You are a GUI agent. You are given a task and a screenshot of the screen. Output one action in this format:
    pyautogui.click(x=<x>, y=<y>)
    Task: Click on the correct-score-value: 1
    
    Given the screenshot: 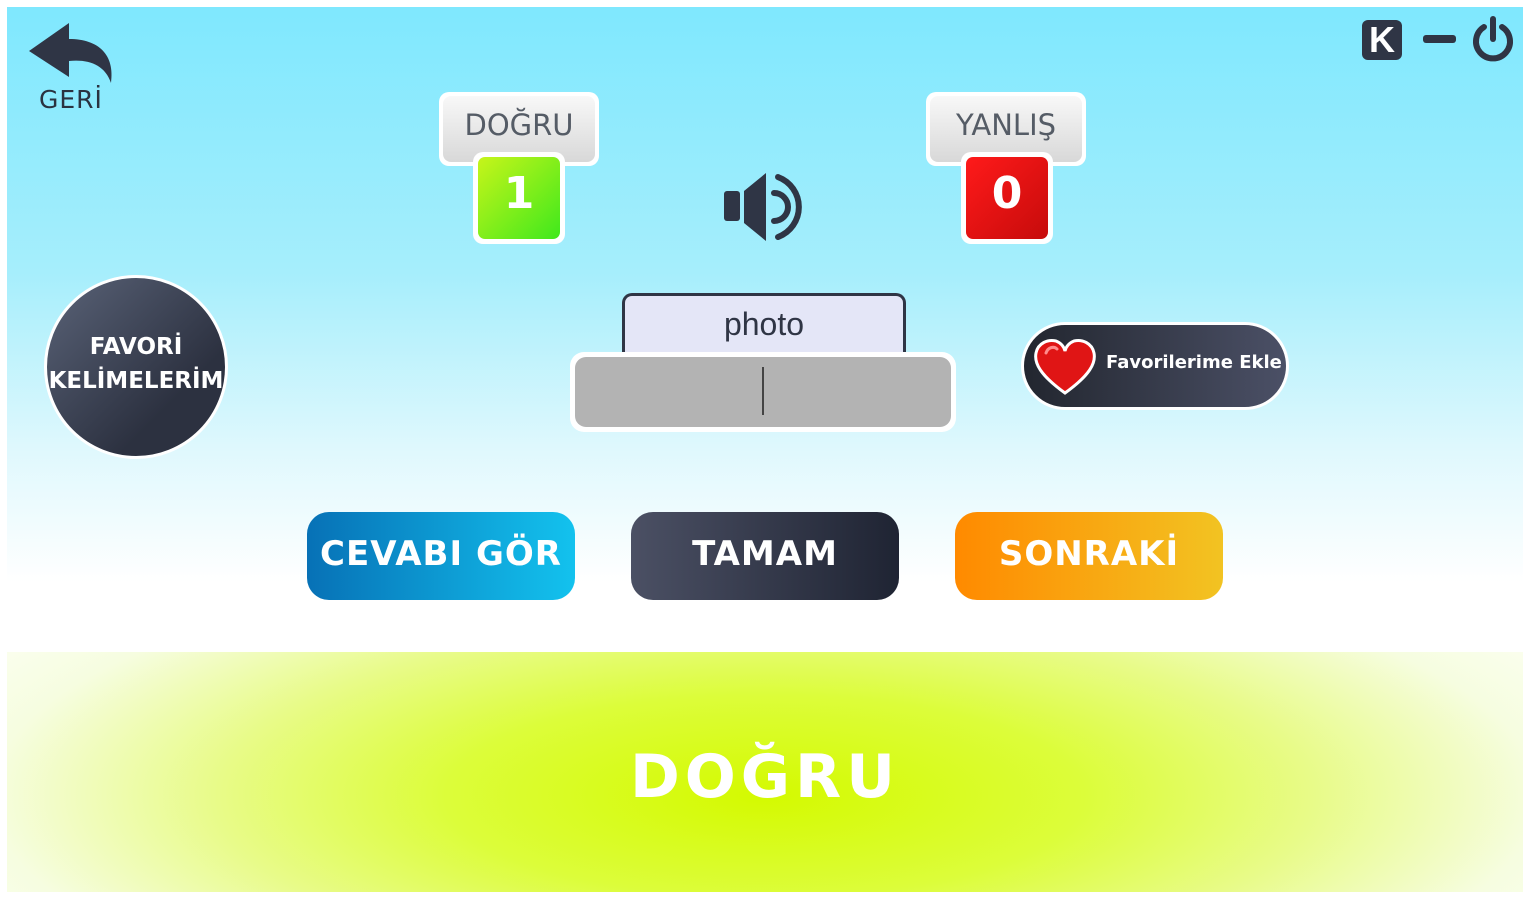 What is the action you would take?
    pyautogui.click(x=519, y=193)
    